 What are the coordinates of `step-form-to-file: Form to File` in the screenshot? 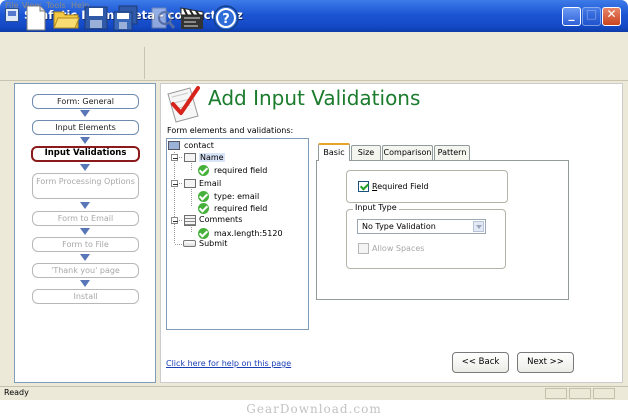 It's located at (85, 244).